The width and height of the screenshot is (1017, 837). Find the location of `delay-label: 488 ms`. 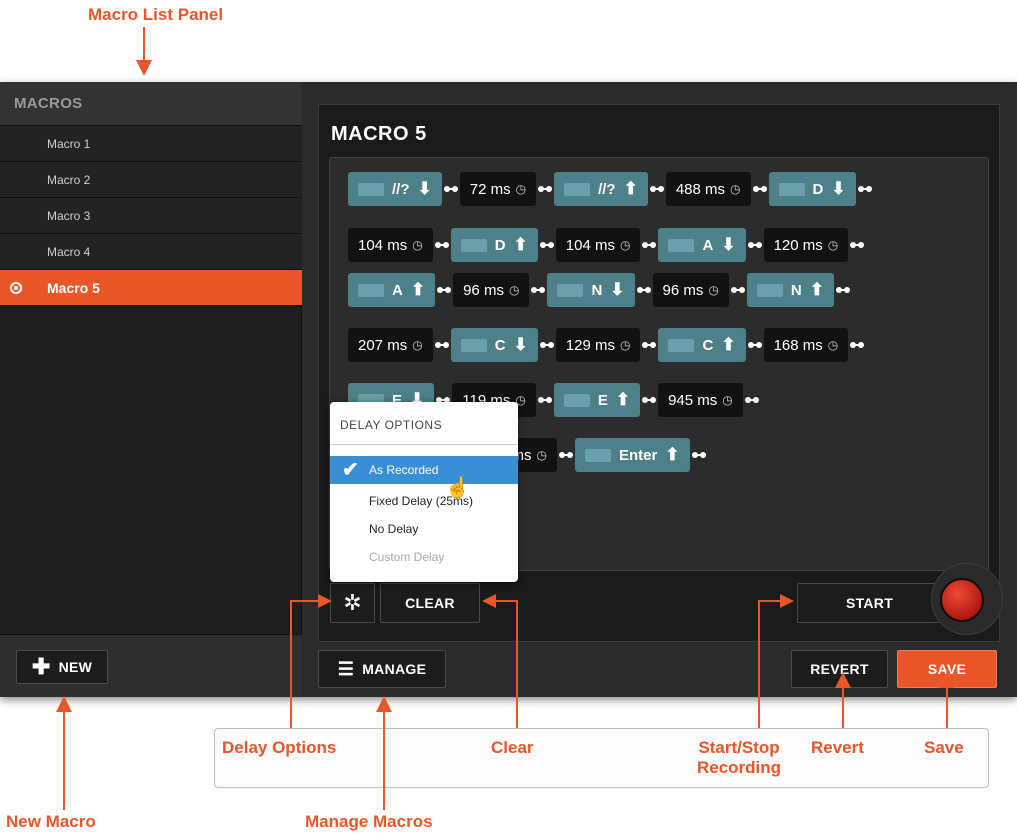

delay-label: 488 ms is located at coordinates (700, 189).